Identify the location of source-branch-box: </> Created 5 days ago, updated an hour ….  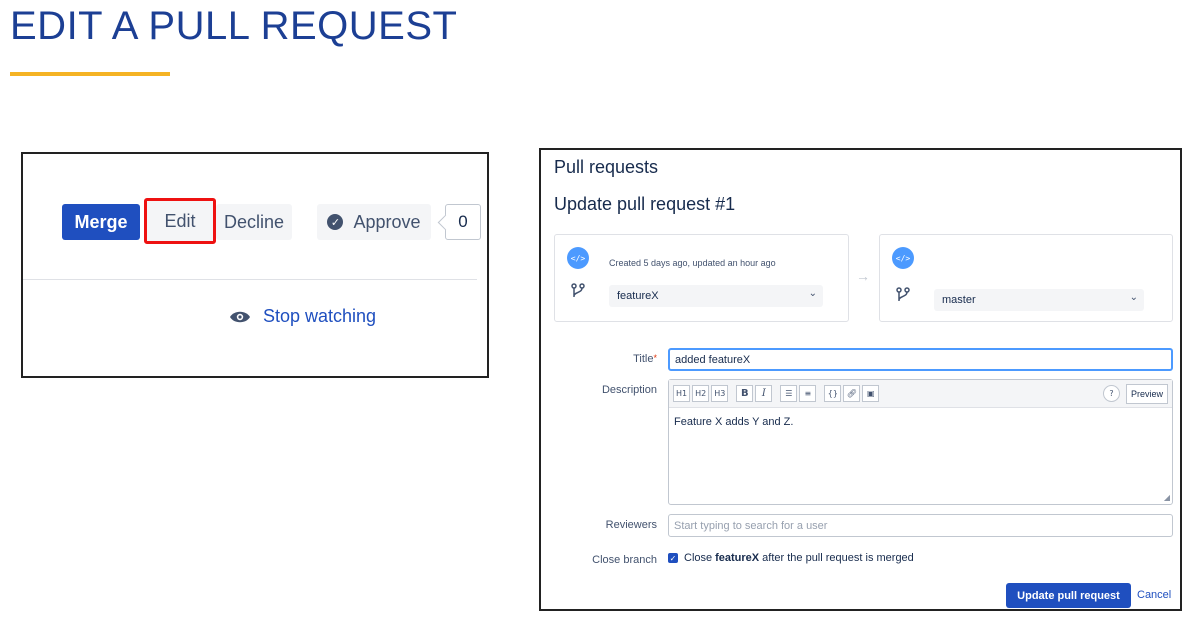
(701, 278).